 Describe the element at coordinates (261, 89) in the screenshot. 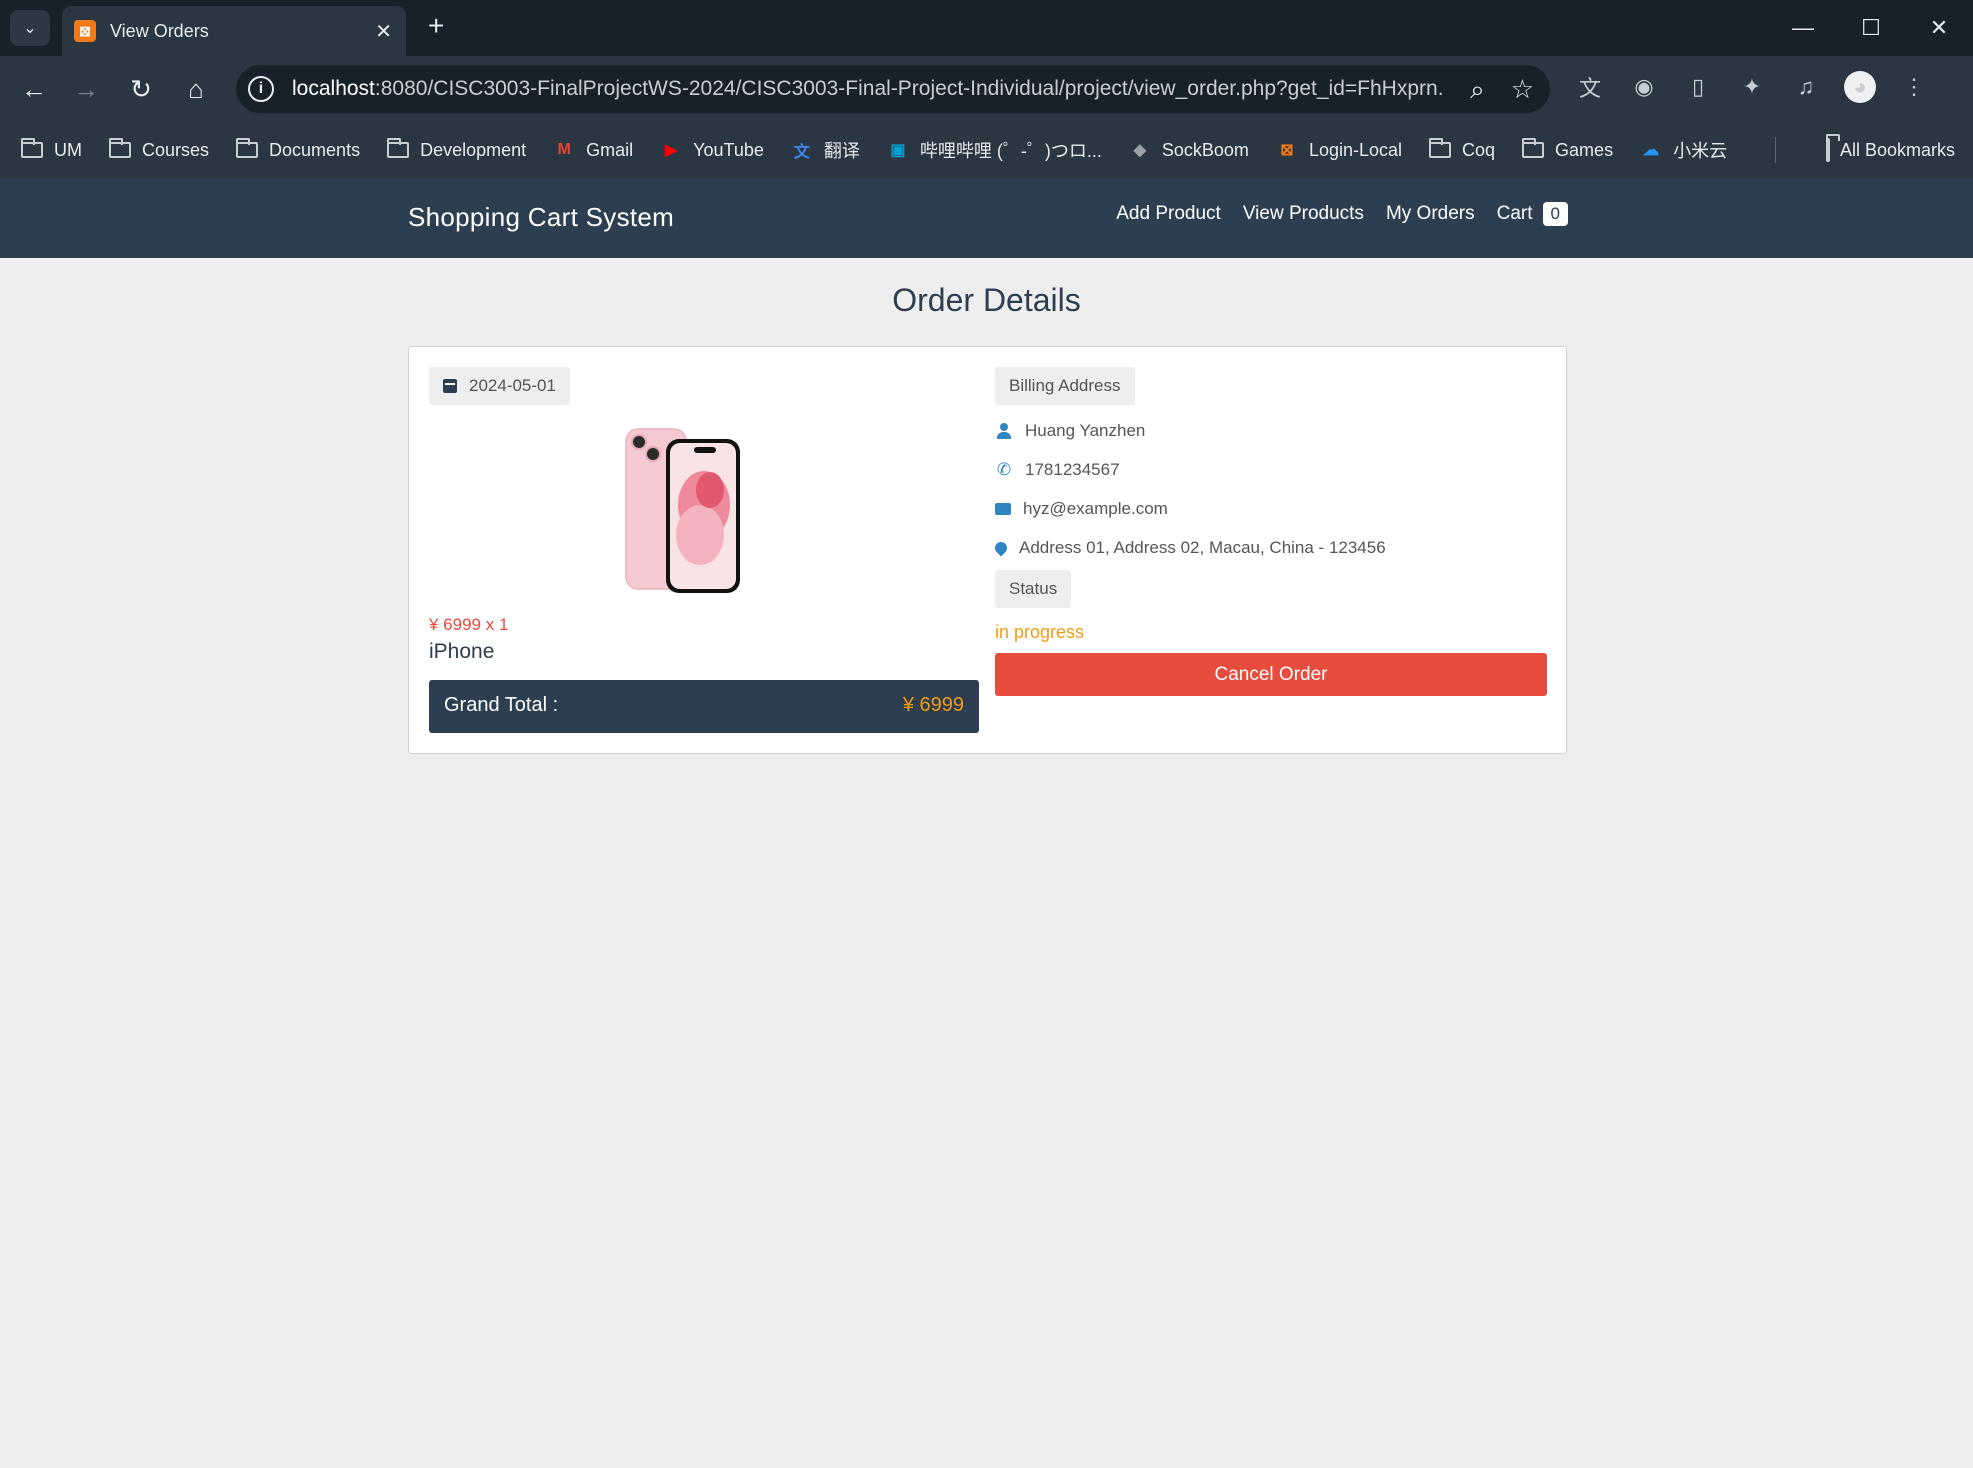

I see `site-info-icon: i` at that location.